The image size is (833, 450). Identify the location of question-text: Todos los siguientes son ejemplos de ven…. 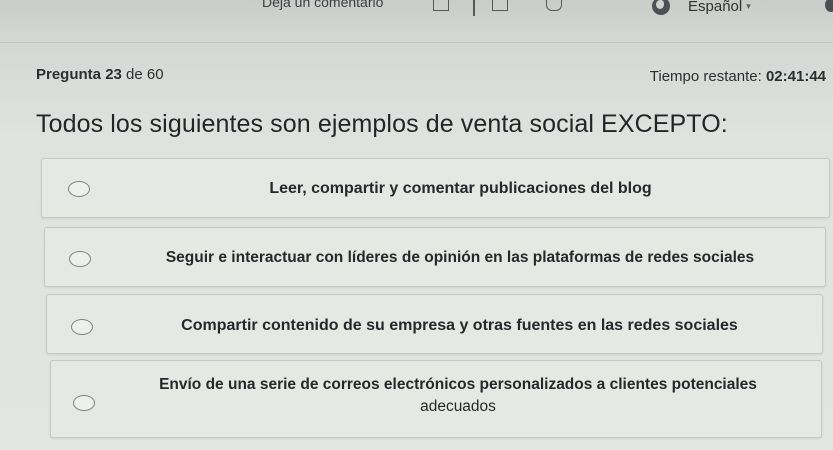
(382, 124).